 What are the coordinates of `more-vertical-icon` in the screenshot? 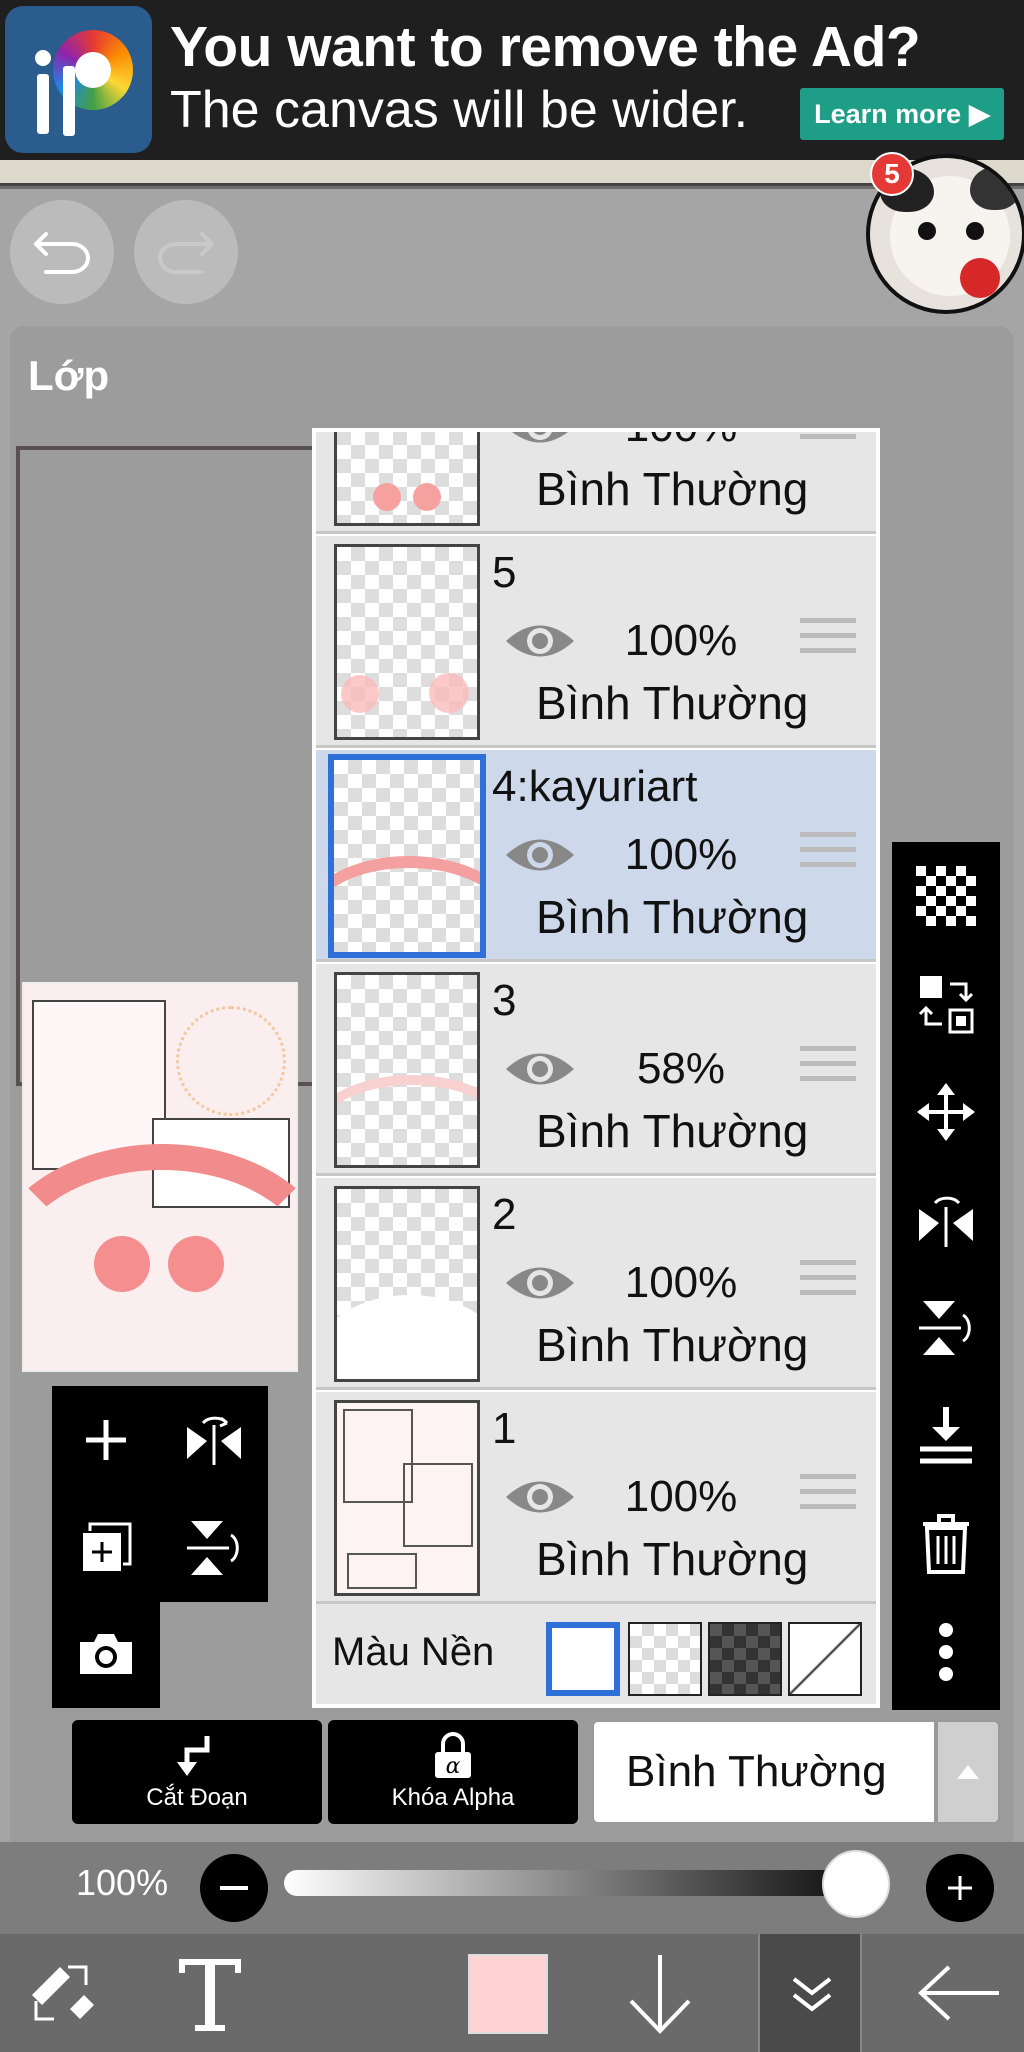 It's located at (946, 1652).